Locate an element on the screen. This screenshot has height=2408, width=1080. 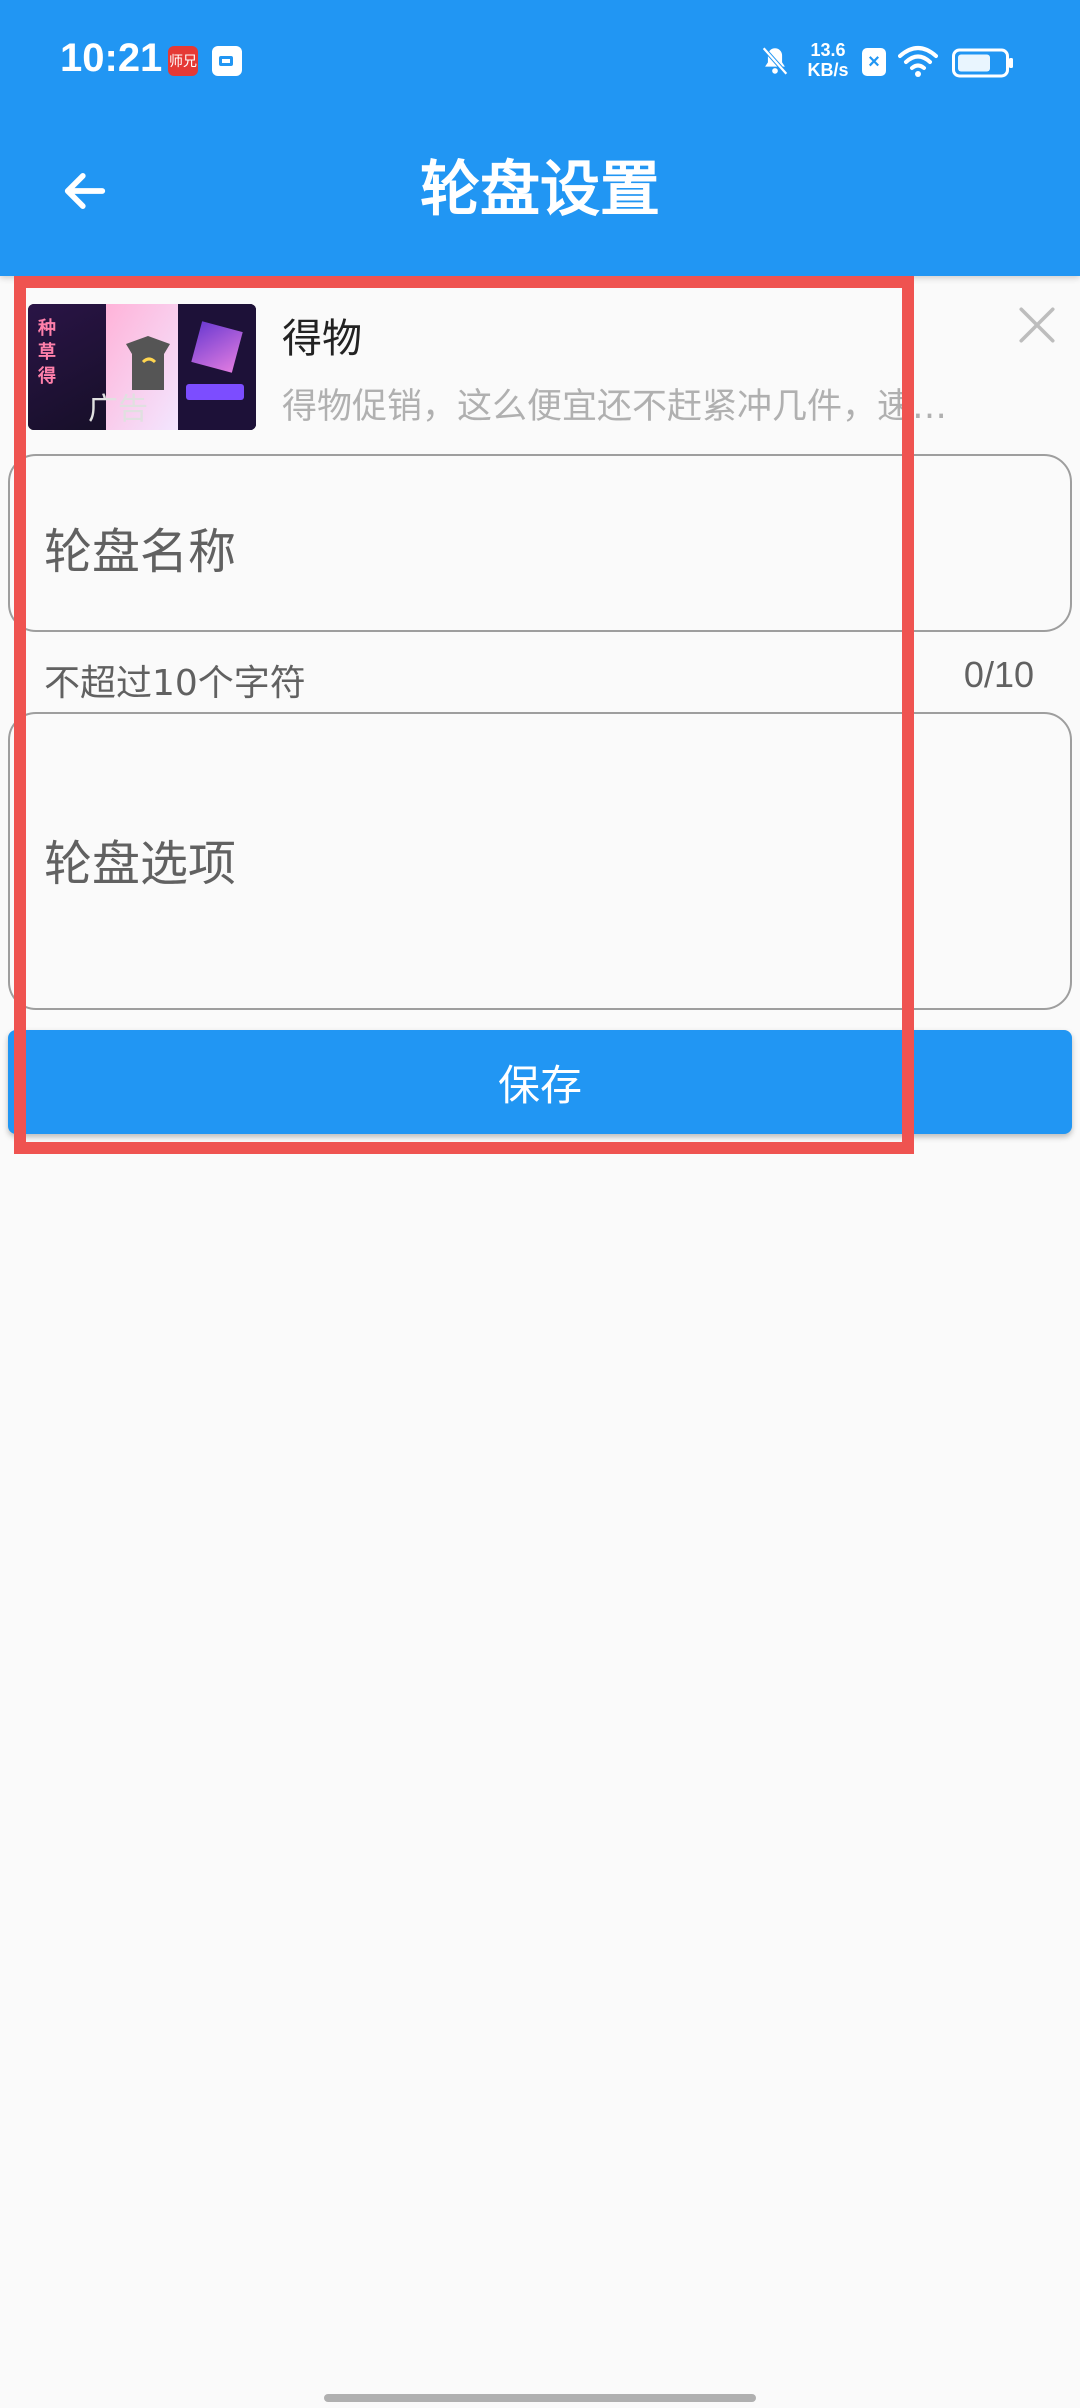
wheel-name-helper-text: 不超过10个字符 is located at coordinates (175, 683).